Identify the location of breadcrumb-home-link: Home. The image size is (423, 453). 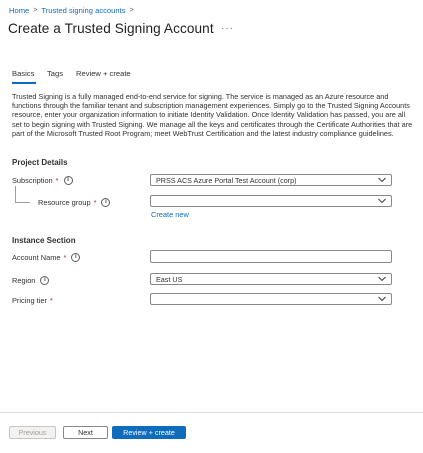
(19, 10).